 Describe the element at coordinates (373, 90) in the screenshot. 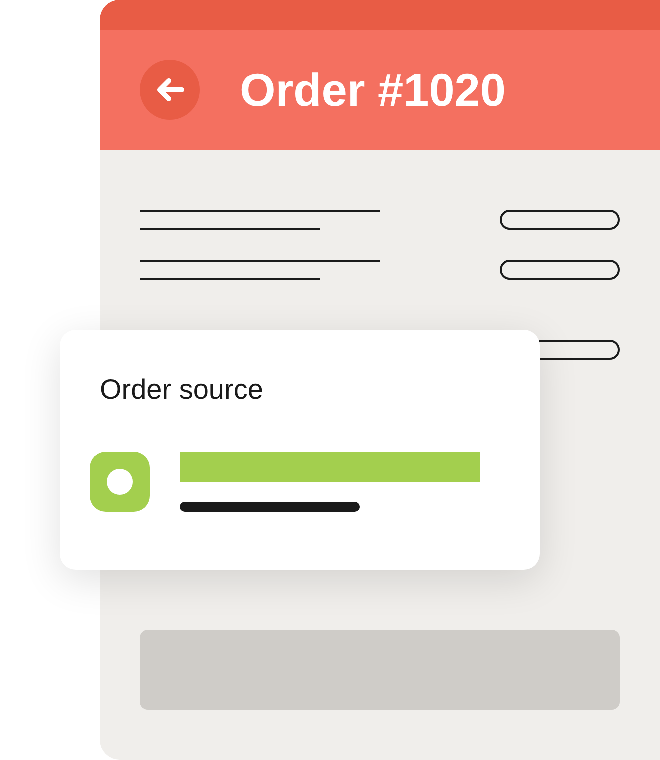

I see `window-title: Order #1020` at that location.